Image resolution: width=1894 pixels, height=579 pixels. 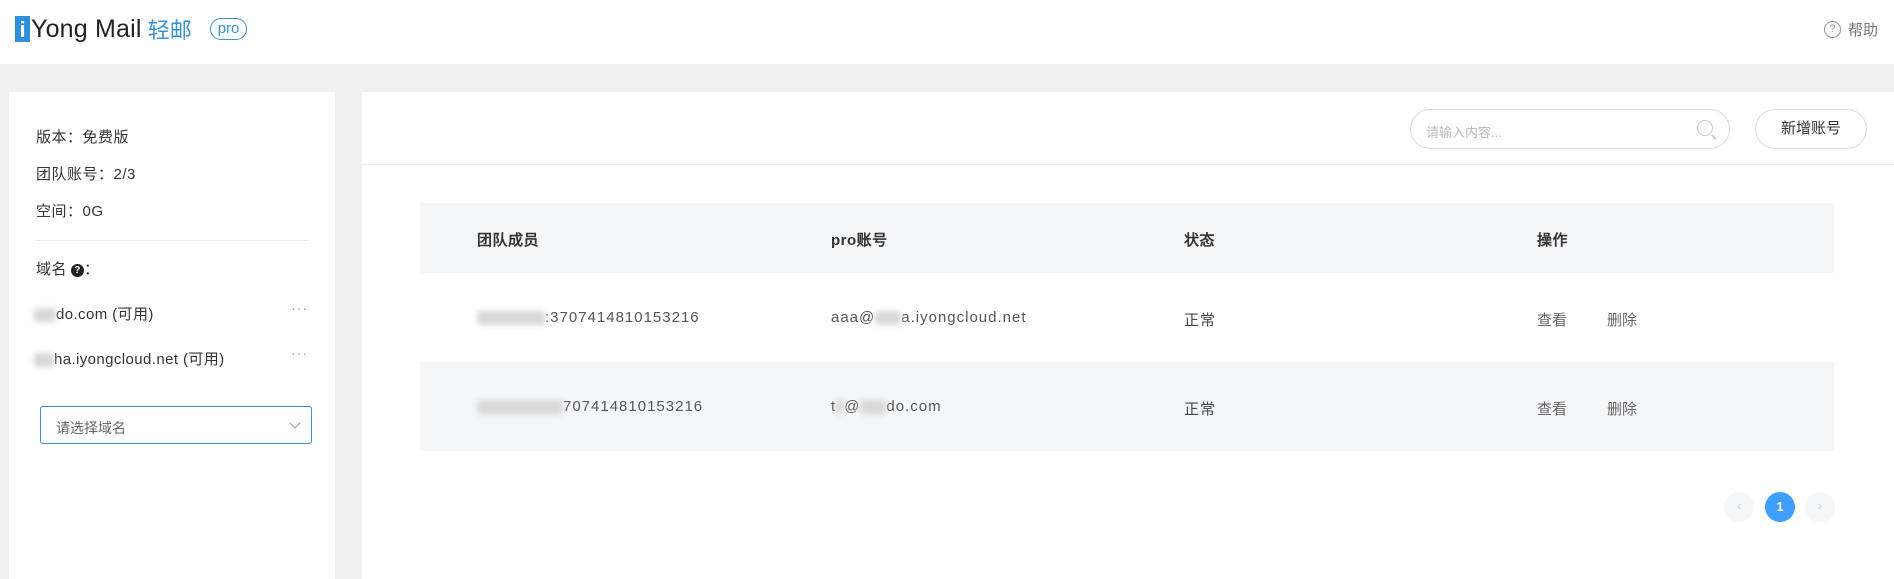 I want to click on member-cell: 707414810153216, so click(x=590, y=406).